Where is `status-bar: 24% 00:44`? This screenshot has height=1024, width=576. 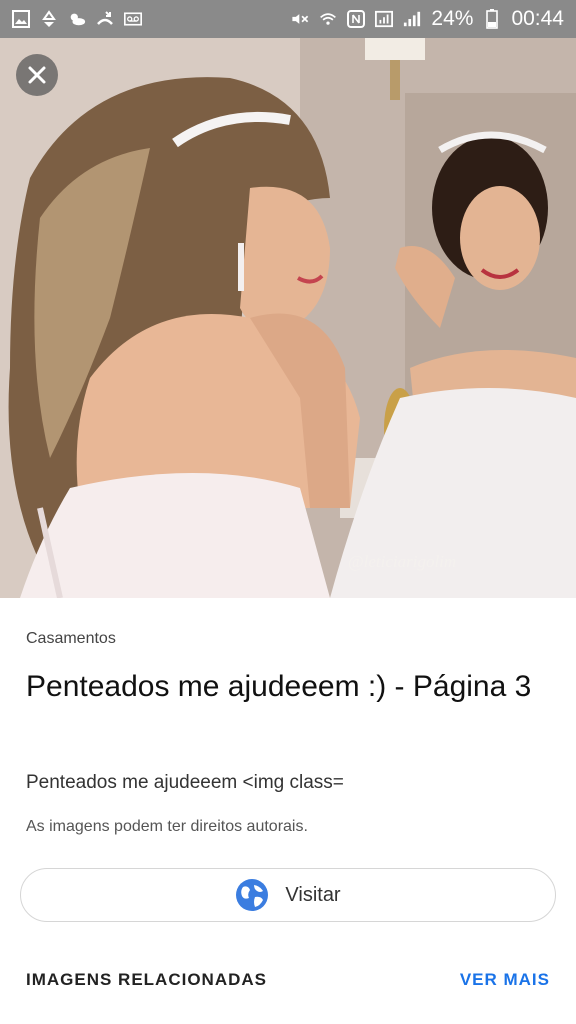 status-bar: 24% 00:44 is located at coordinates (288, 19).